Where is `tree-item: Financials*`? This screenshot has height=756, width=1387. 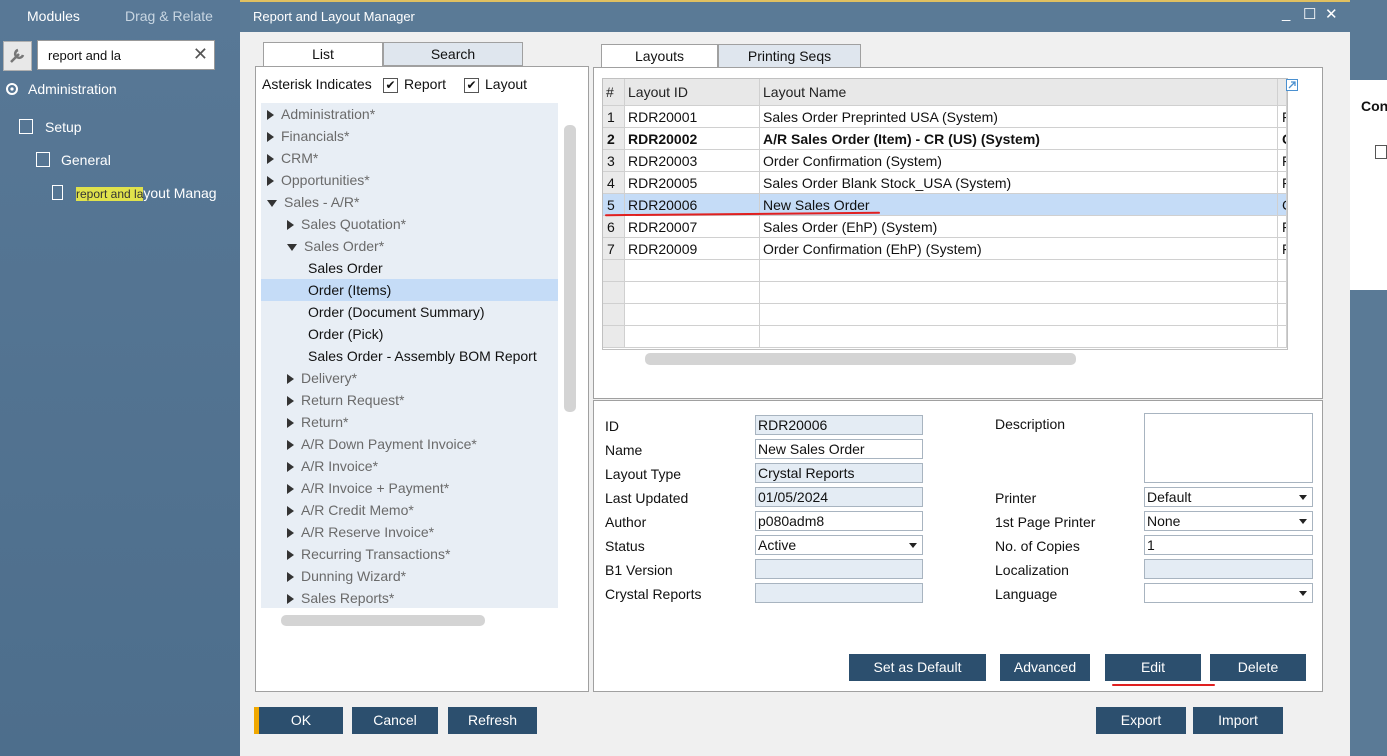 tree-item: Financials* is located at coordinates (409, 136).